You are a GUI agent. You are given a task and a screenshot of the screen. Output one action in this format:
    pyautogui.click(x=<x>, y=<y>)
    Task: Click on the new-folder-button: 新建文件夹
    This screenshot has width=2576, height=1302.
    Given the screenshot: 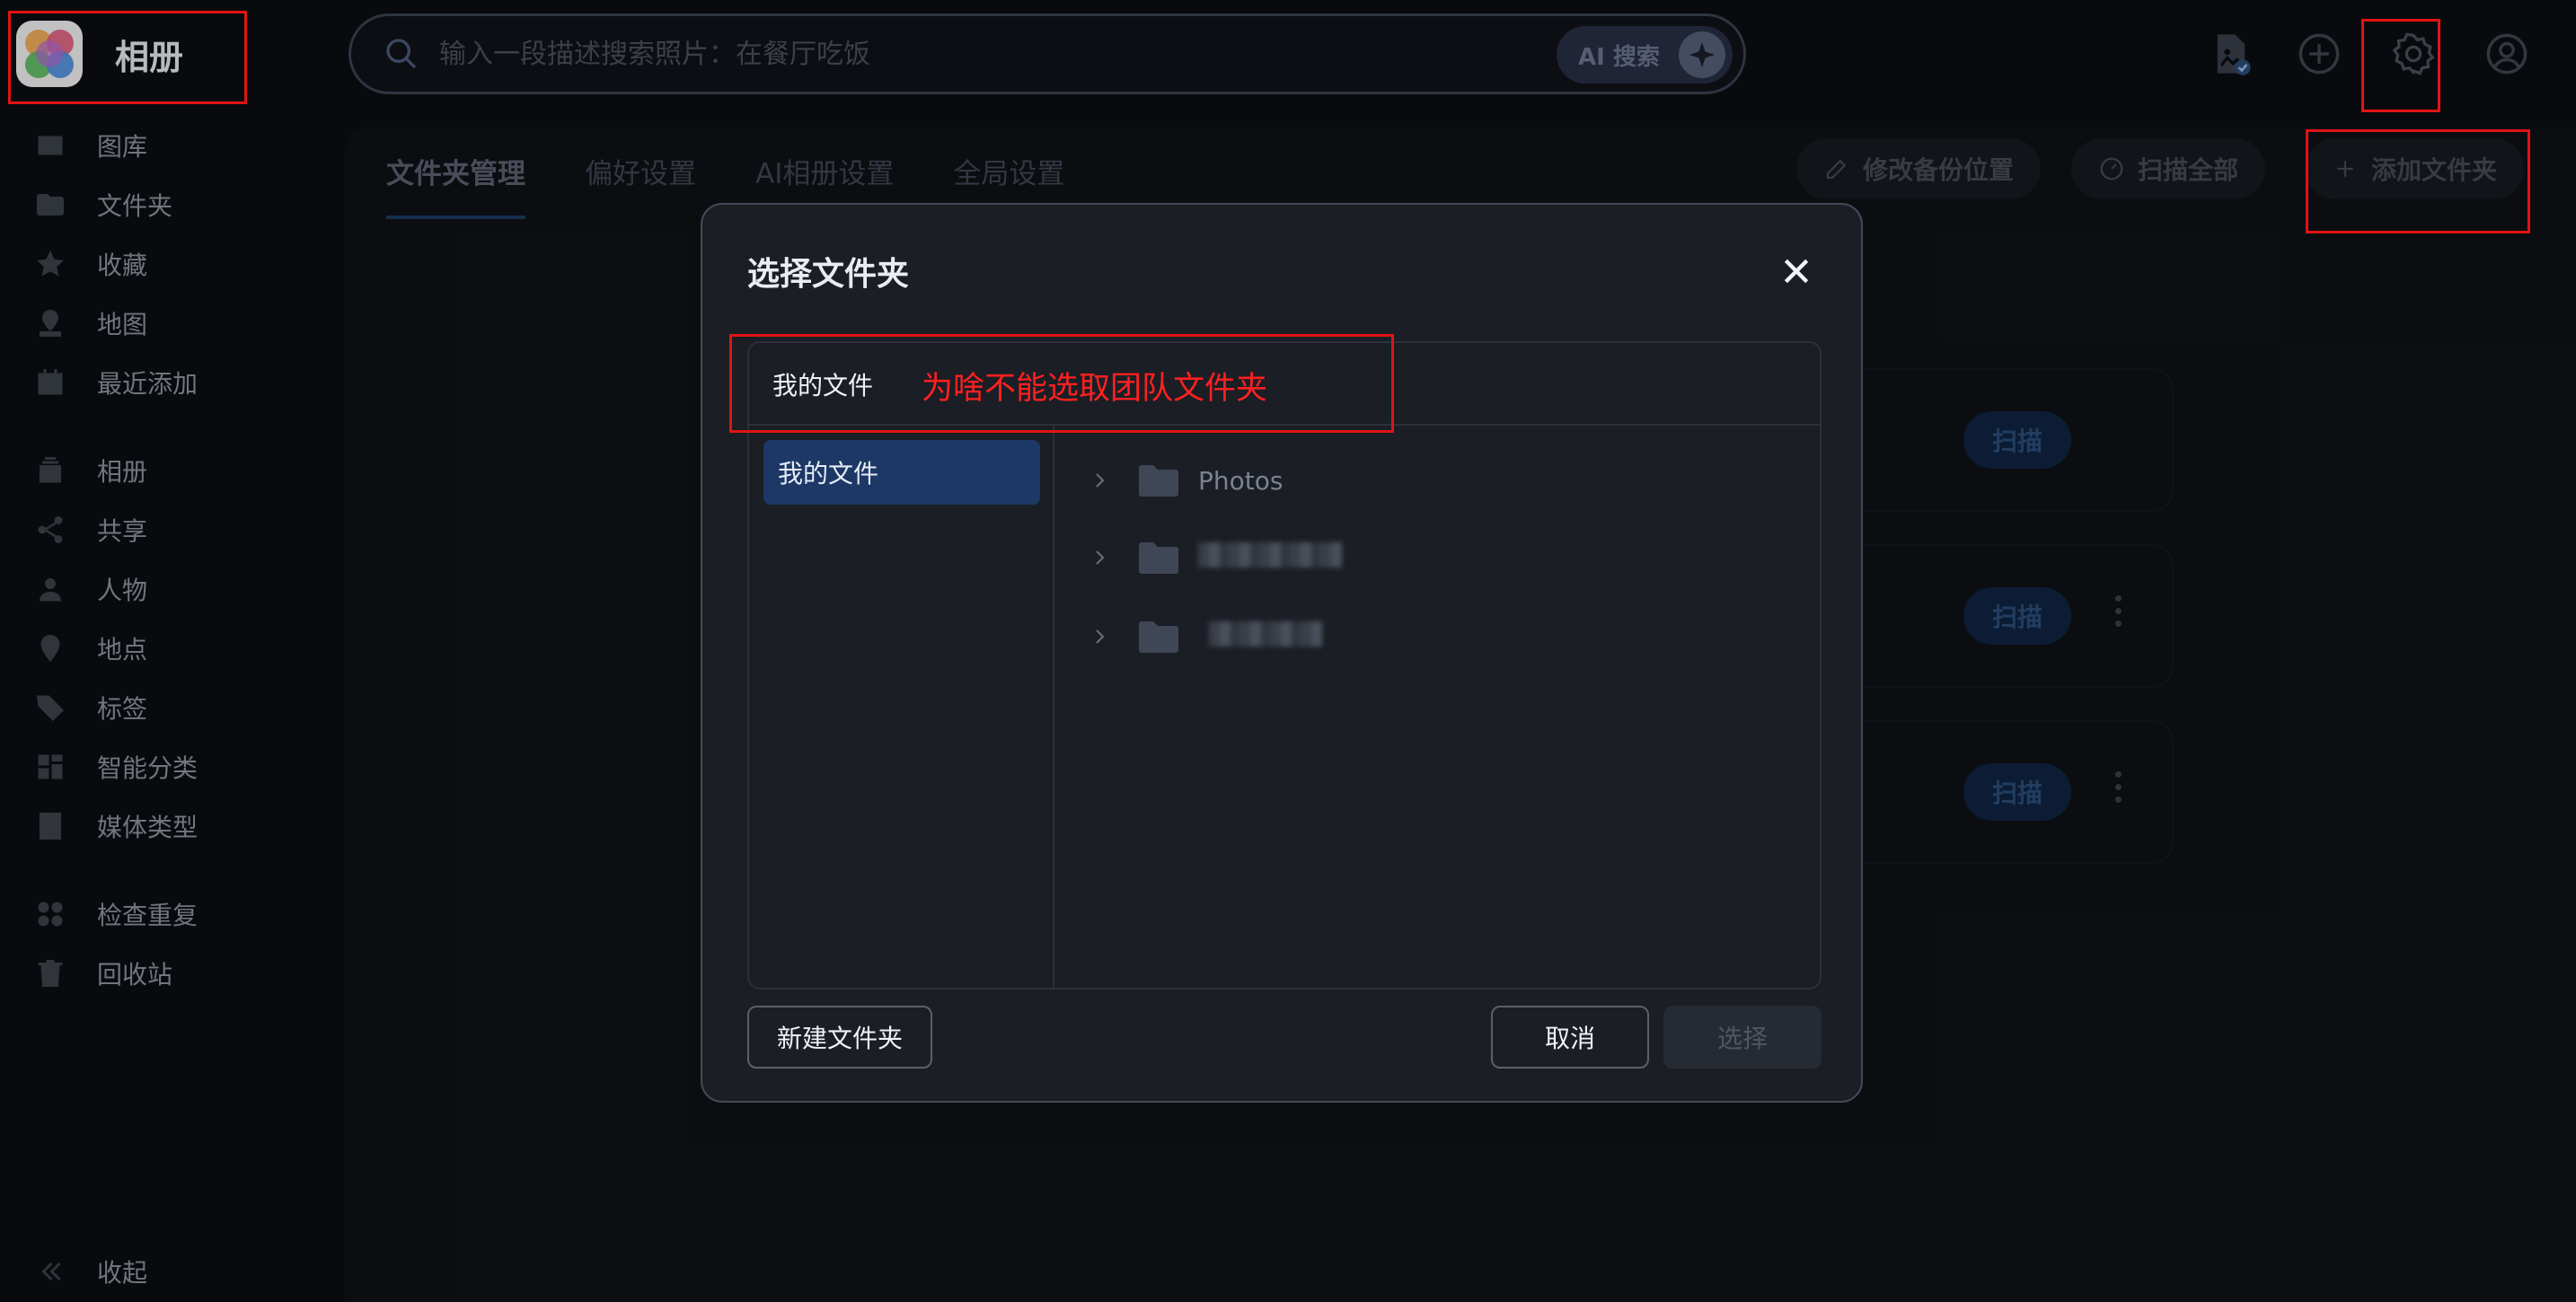 What is the action you would take?
    pyautogui.click(x=839, y=1037)
    